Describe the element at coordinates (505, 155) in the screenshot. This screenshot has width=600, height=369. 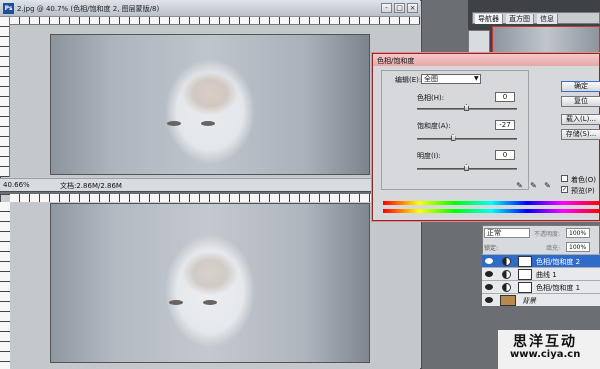
I see `lightness-input: 0` at that location.